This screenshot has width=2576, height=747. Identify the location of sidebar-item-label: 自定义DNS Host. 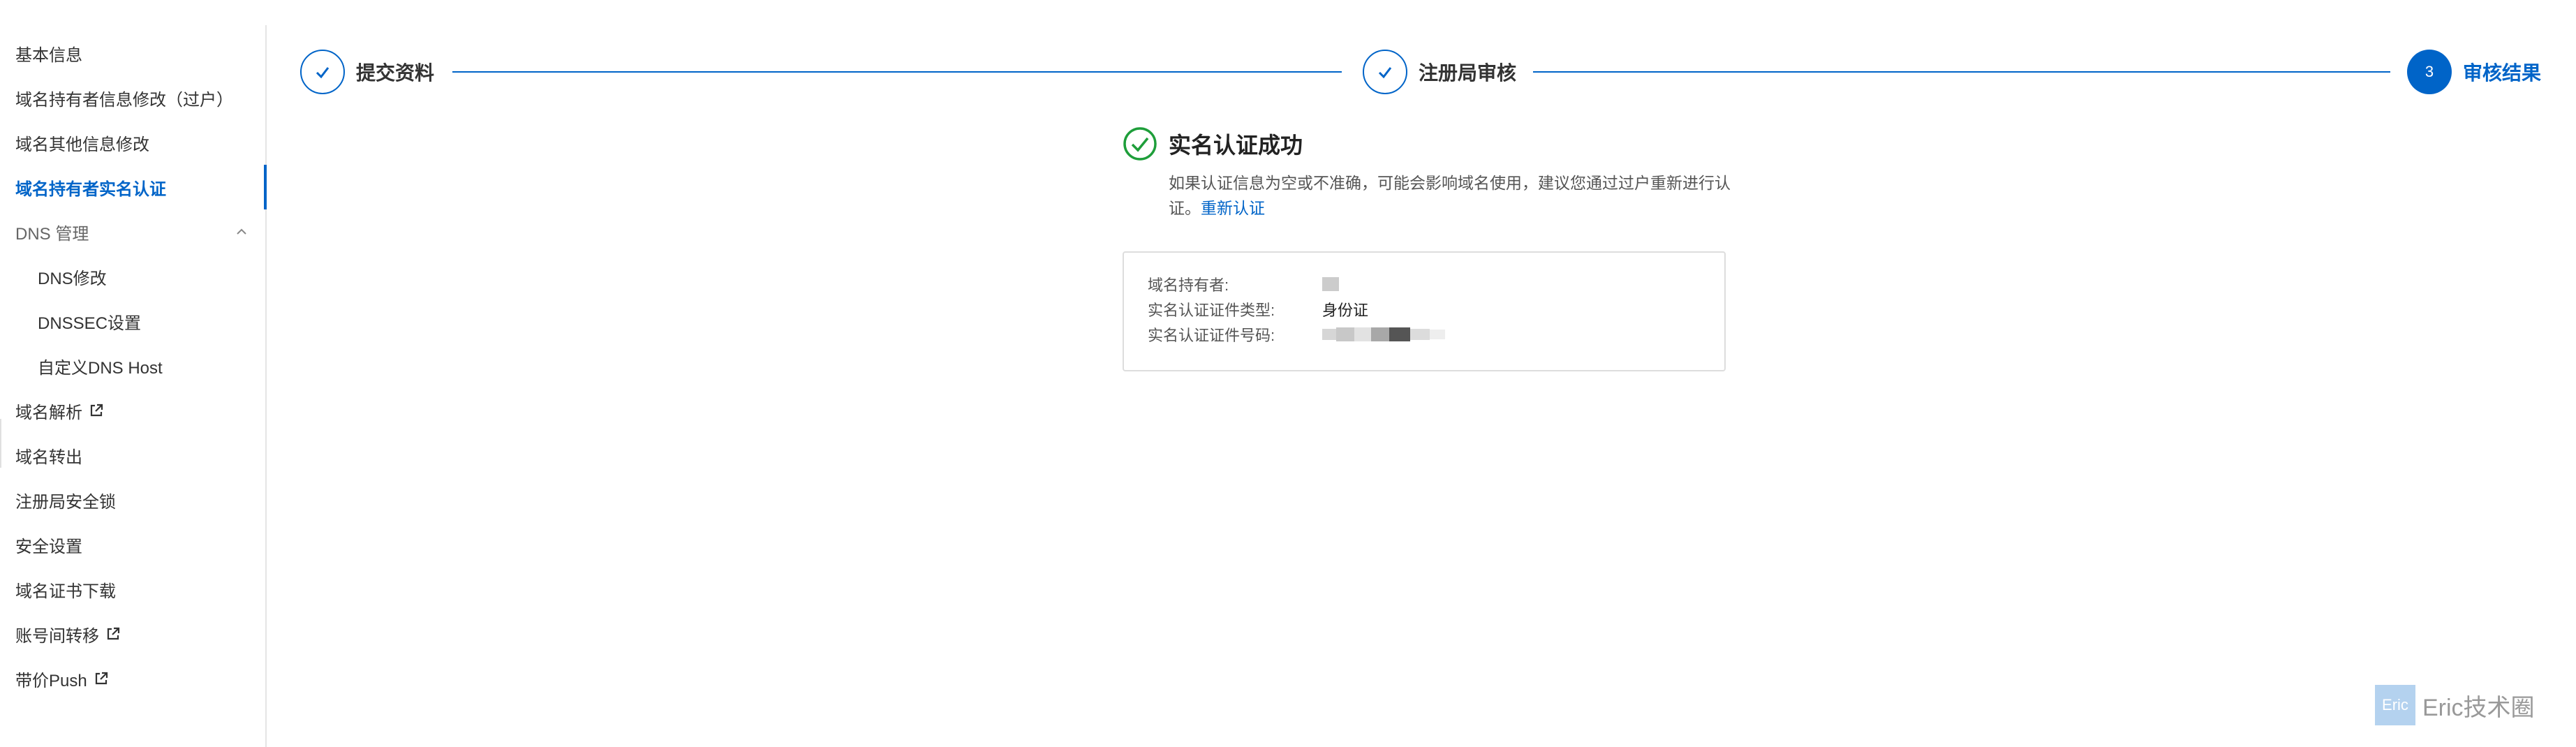
(100, 368).